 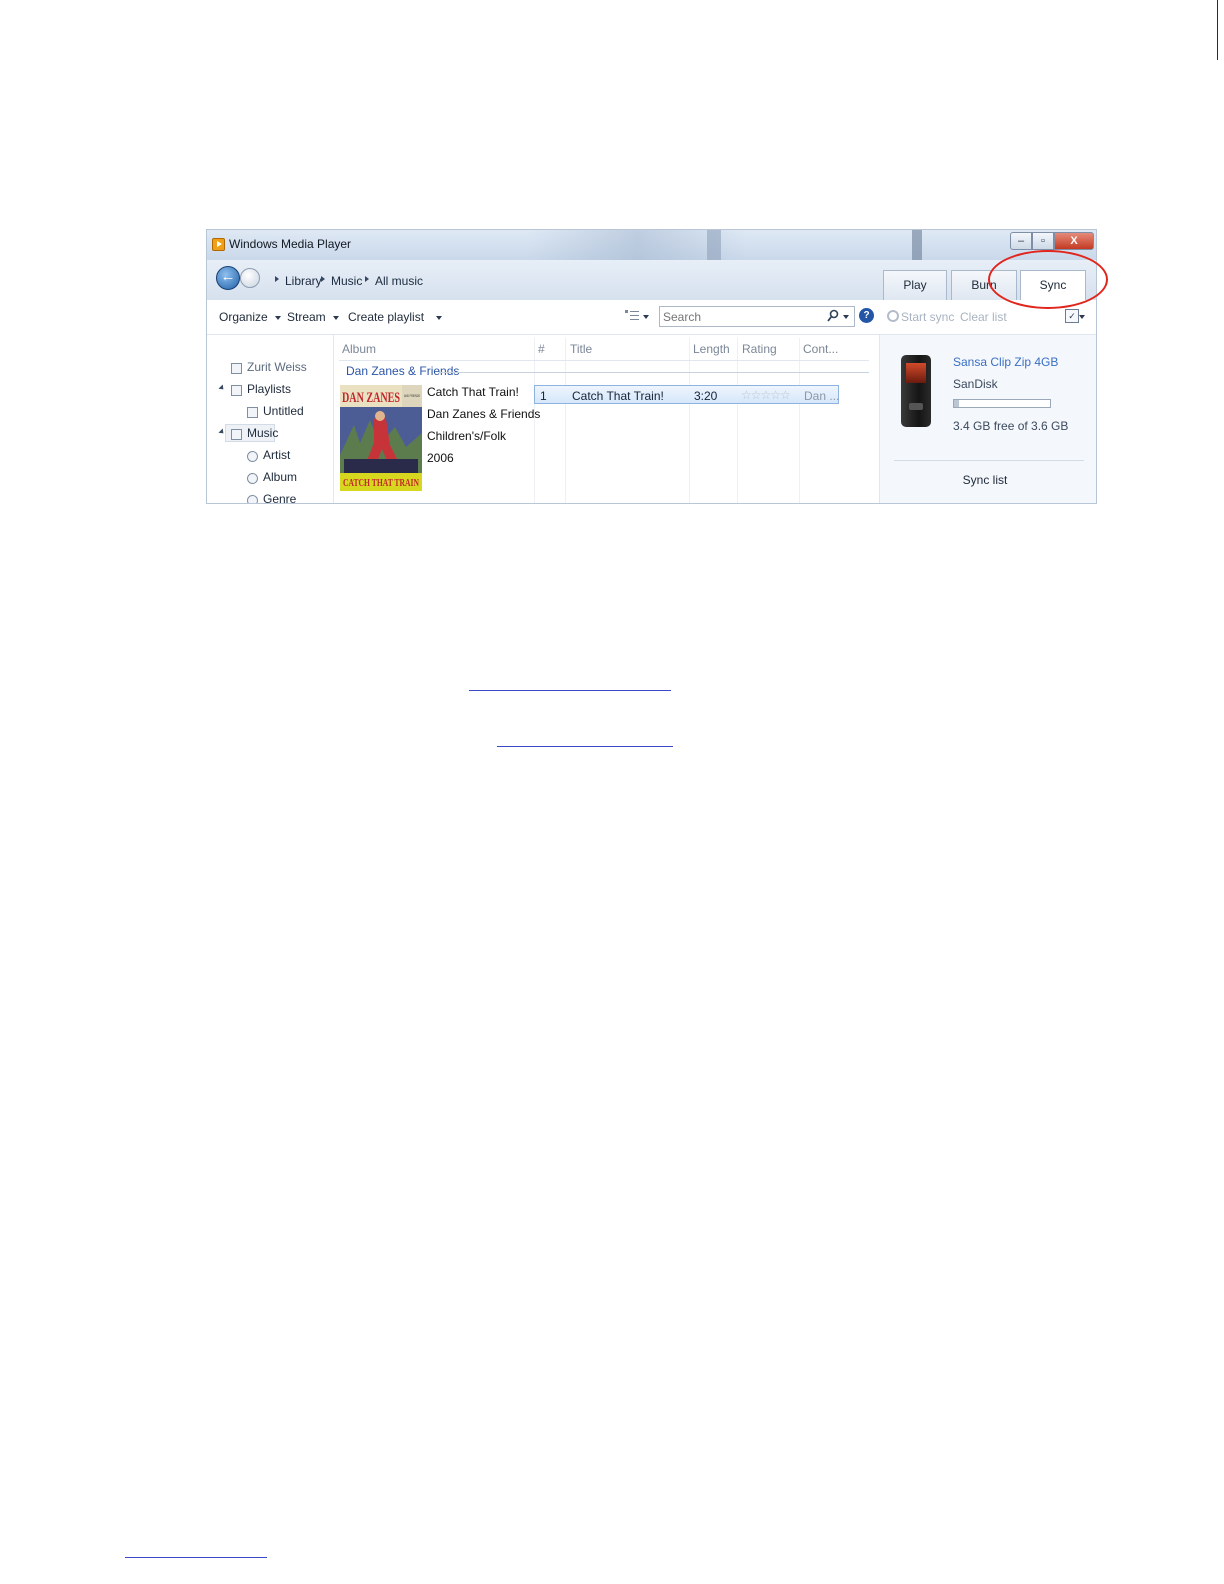 I want to click on cover-corner-text: AND FRIENDS, so click(x=412, y=395).